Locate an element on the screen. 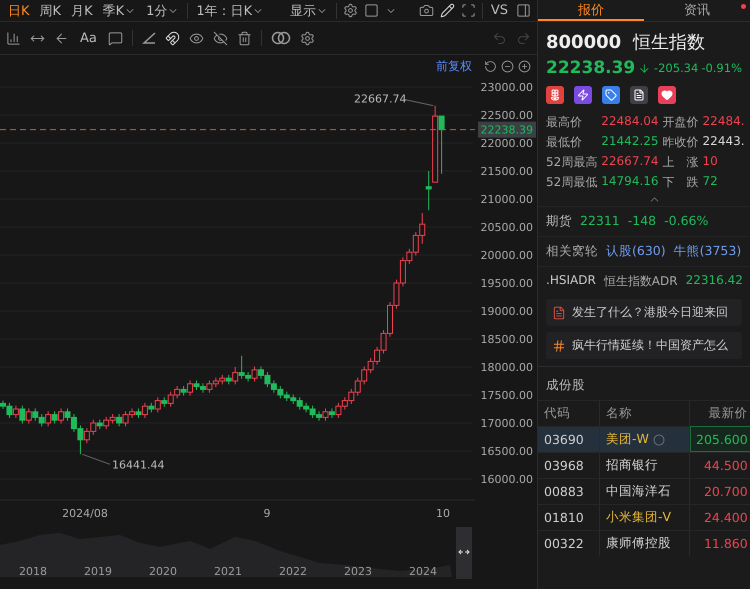 Image resolution: width=750 pixels, height=589 pixels. price-cell: 20.700 is located at coordinates (720, 491).